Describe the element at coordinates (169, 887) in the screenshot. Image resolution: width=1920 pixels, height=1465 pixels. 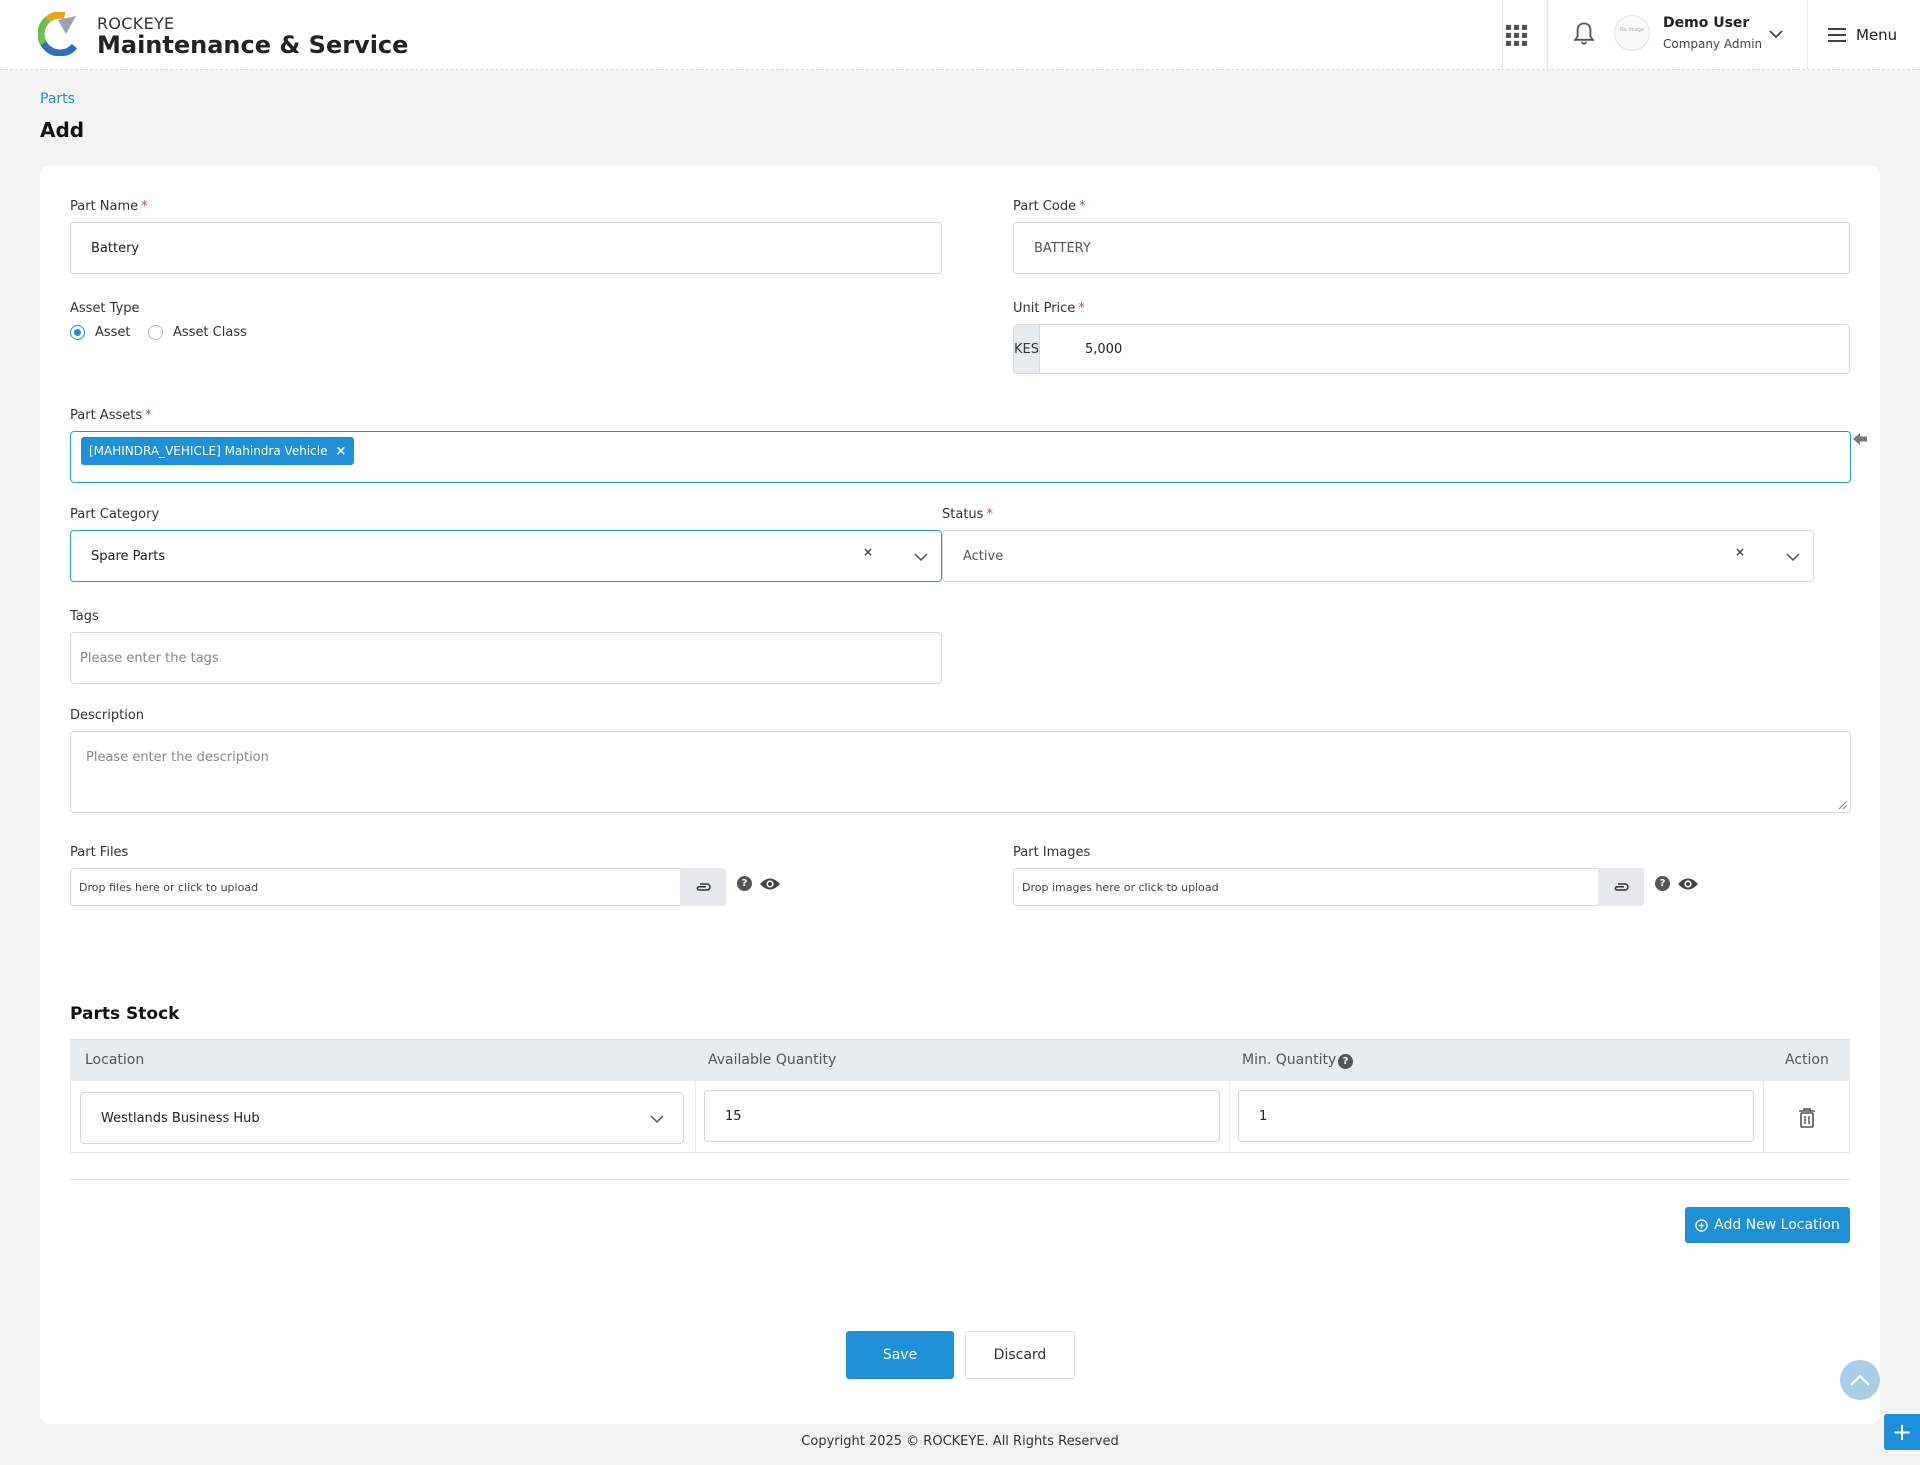
I see `dropzone-text: Drop files here or click to upload` at that location.